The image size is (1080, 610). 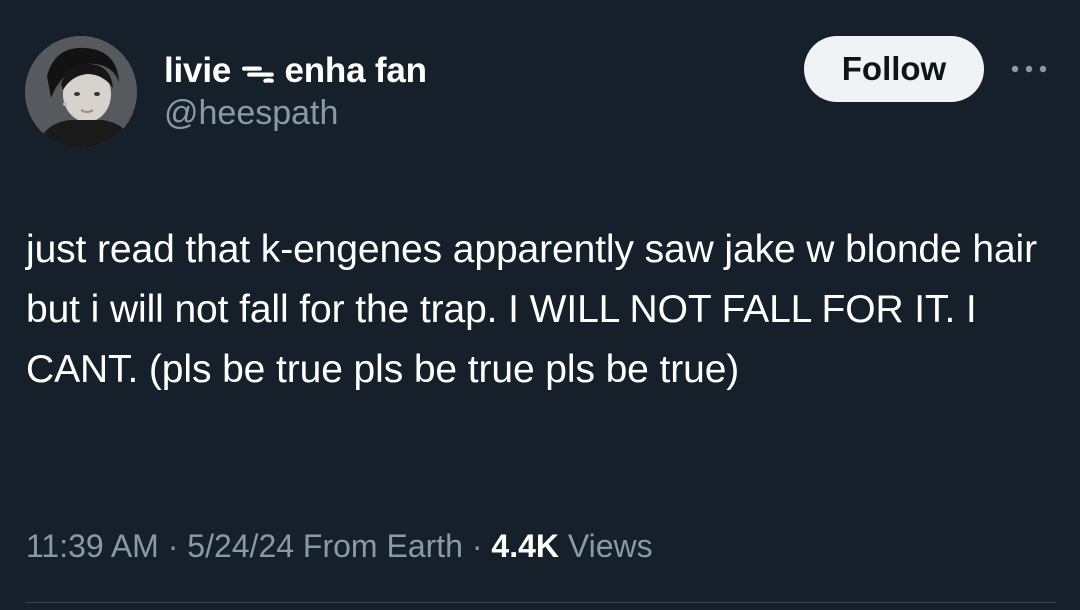 What do you see at coordinates (240, 546) in the screenshot?
I see `tweet-date: 5/24/24` at bounding box center [240, 546].